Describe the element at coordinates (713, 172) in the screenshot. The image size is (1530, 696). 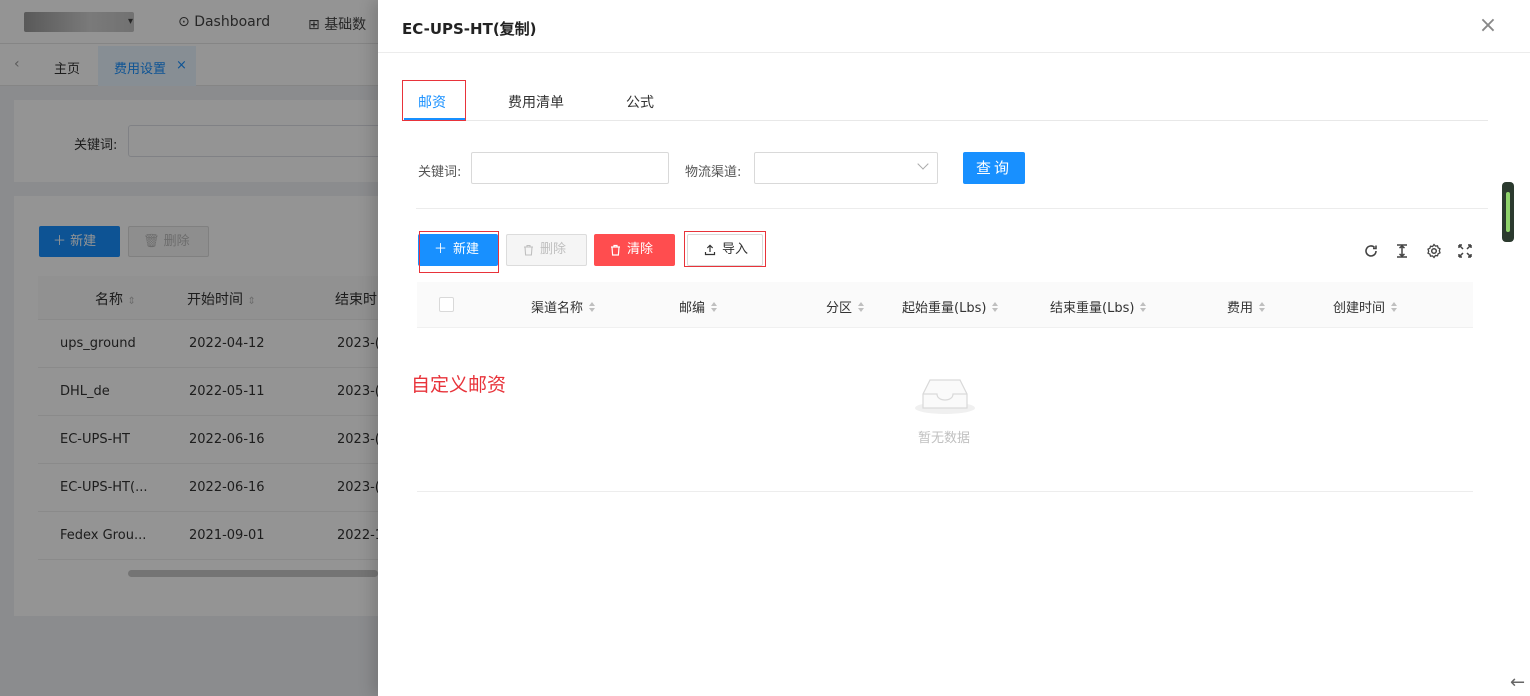
I see `channel-label: 物流渠道:` at that location.